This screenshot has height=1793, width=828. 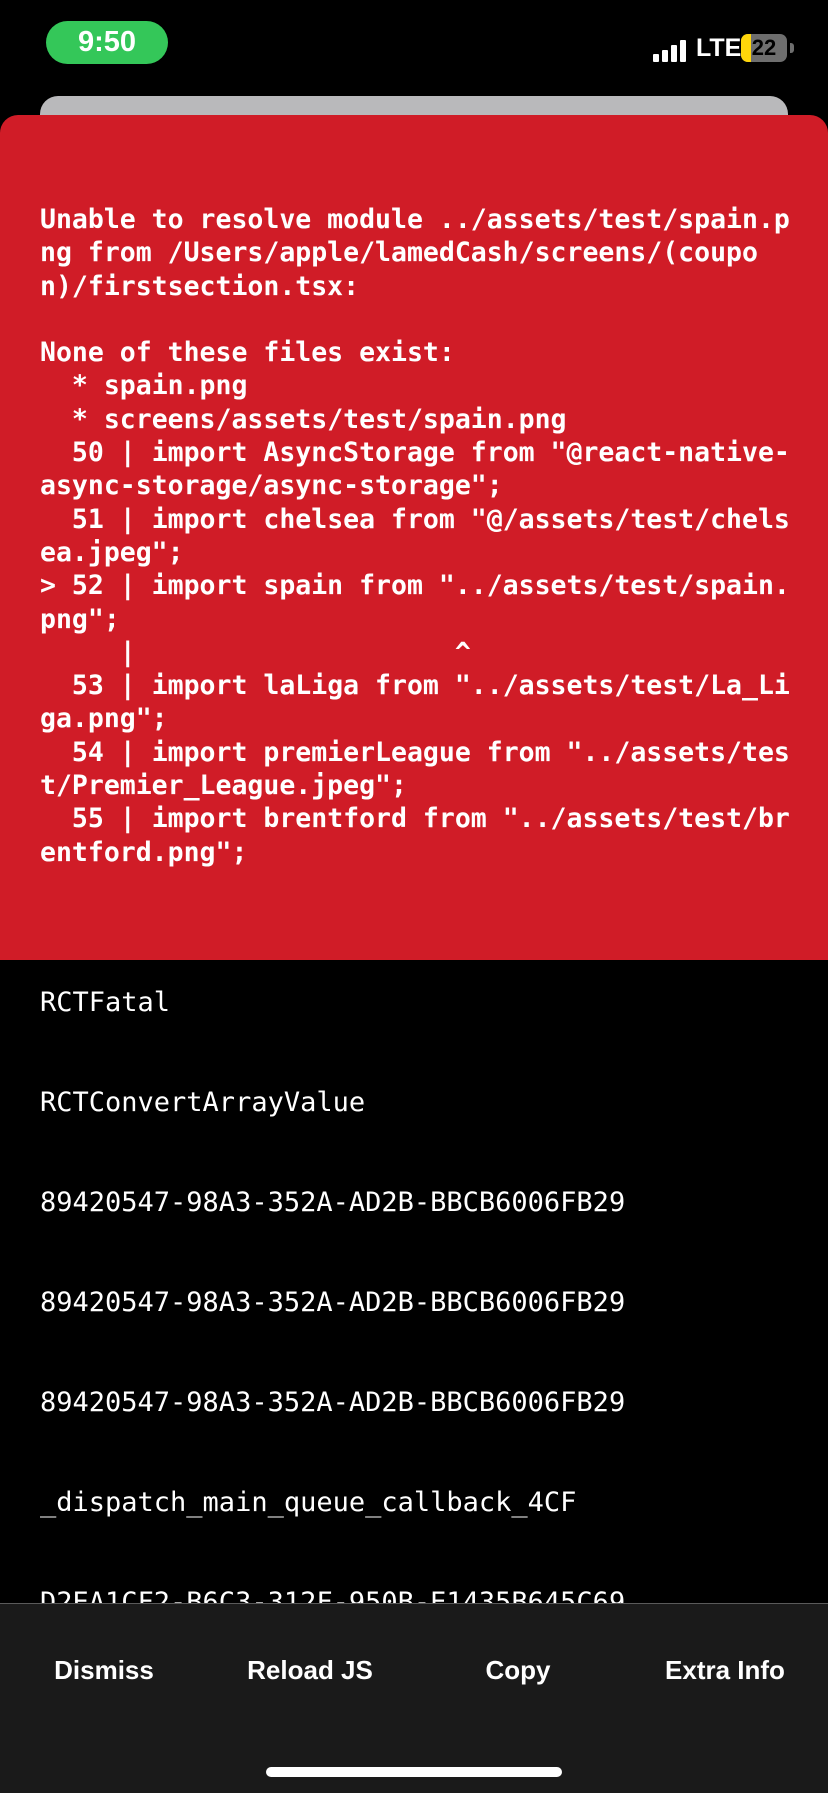 I want to click on home-indicator, so click(x=414, y=1772).